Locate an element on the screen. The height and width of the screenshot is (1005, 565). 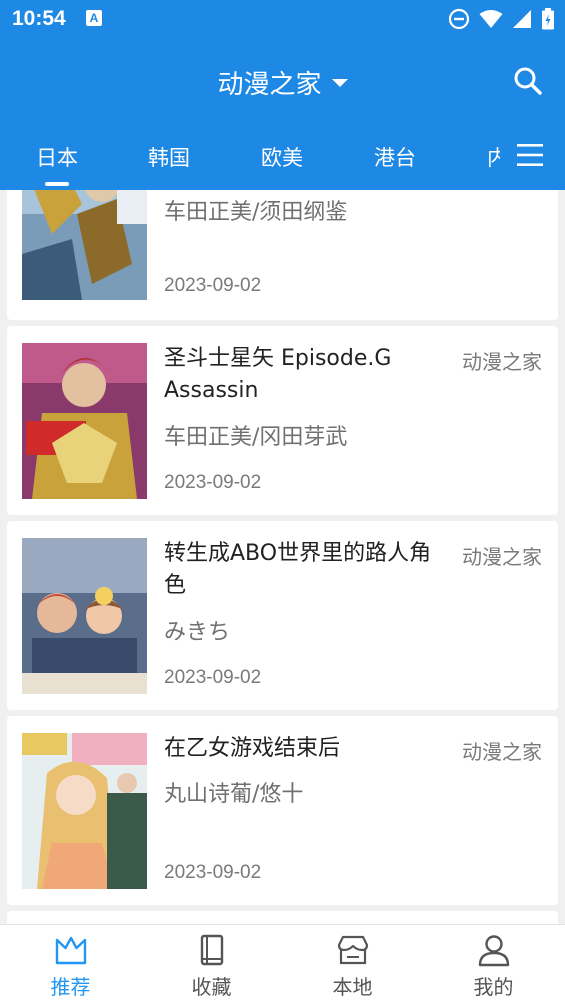
tab-mainland: 内地 is located at coordinates (493, 157).